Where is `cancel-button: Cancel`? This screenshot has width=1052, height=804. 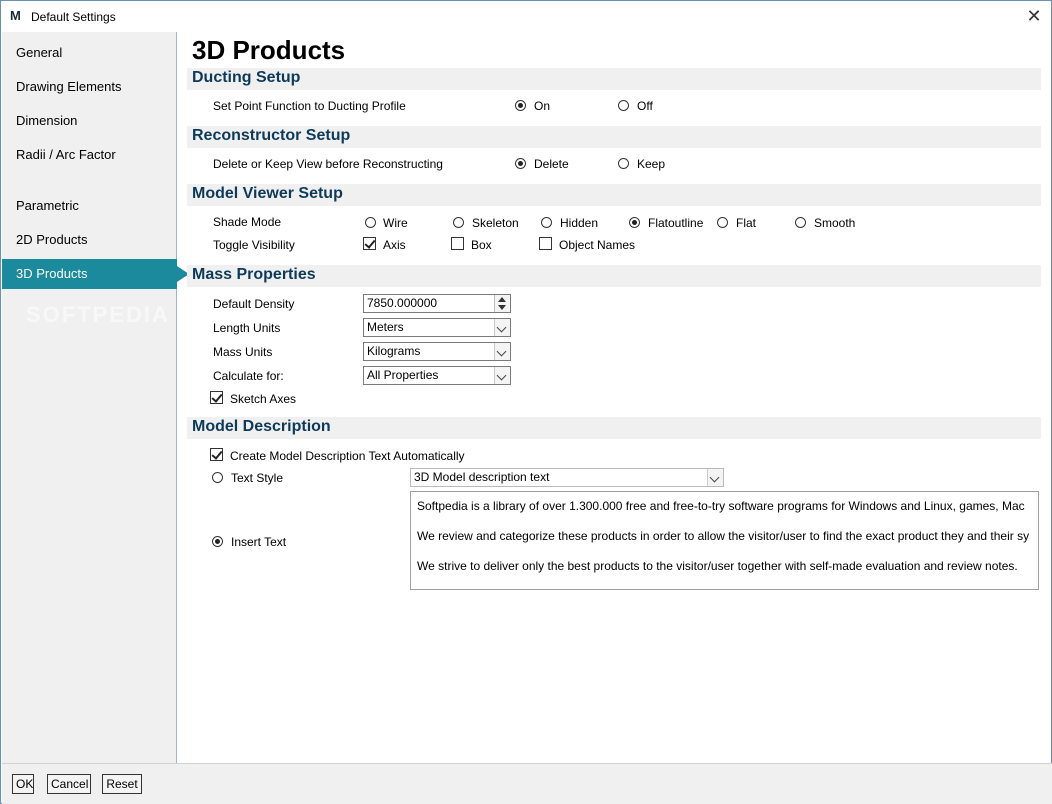 cancel-button: Cancel is located at coordinates (69, 784).